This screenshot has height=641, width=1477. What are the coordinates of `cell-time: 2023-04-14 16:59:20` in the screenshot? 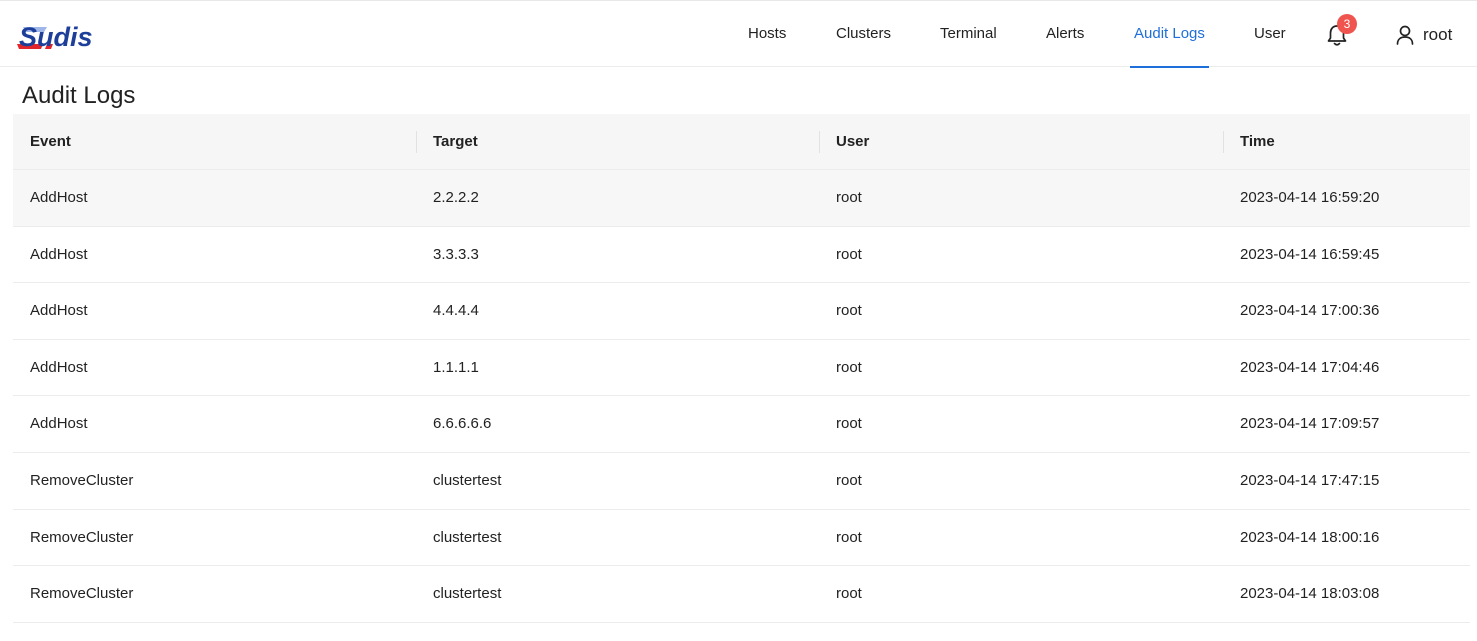 It's located at (1310, 197).